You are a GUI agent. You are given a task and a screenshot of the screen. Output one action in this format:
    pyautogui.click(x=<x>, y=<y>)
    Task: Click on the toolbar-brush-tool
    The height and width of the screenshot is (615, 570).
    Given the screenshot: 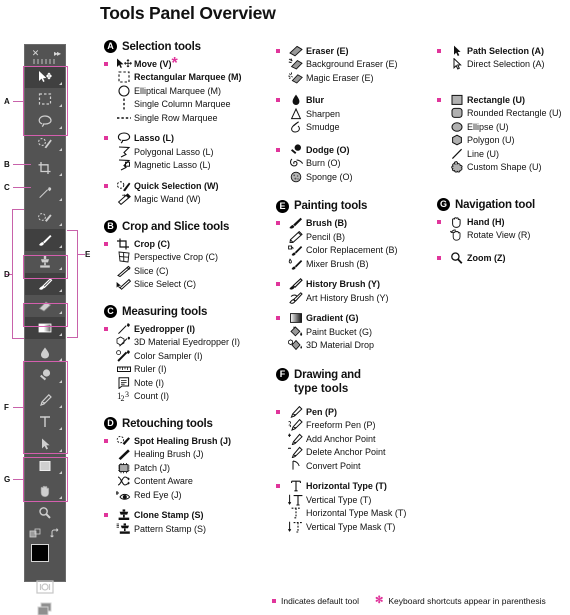 What is the action you would take?
    pyautogui.click(x=45, y=240)
    